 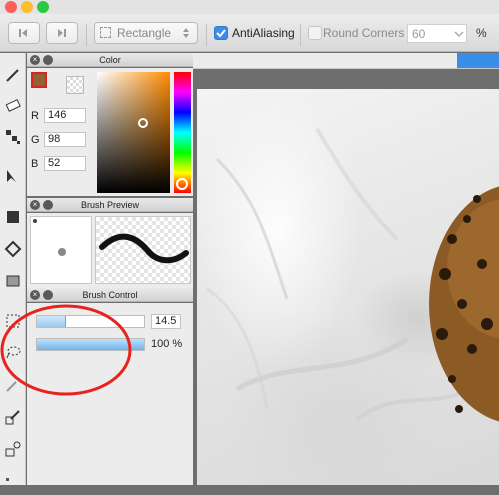 What do you see at coordinates (35, 164) in the screenshot?
I see `blue-label: B` at bounding box center [35, 164].